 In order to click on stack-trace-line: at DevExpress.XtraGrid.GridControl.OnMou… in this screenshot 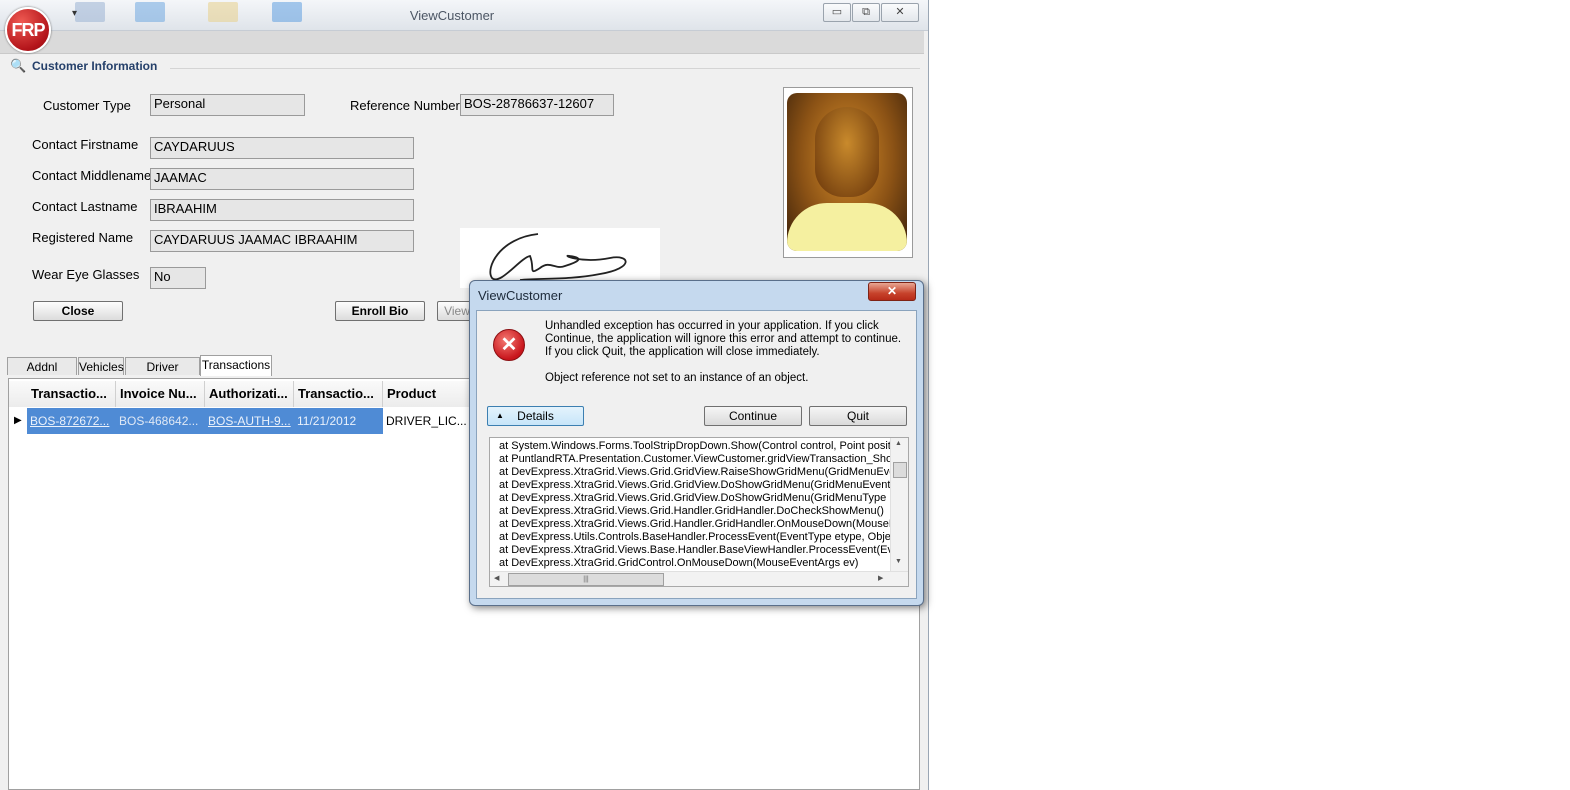, I will do `click(679, 563)`.